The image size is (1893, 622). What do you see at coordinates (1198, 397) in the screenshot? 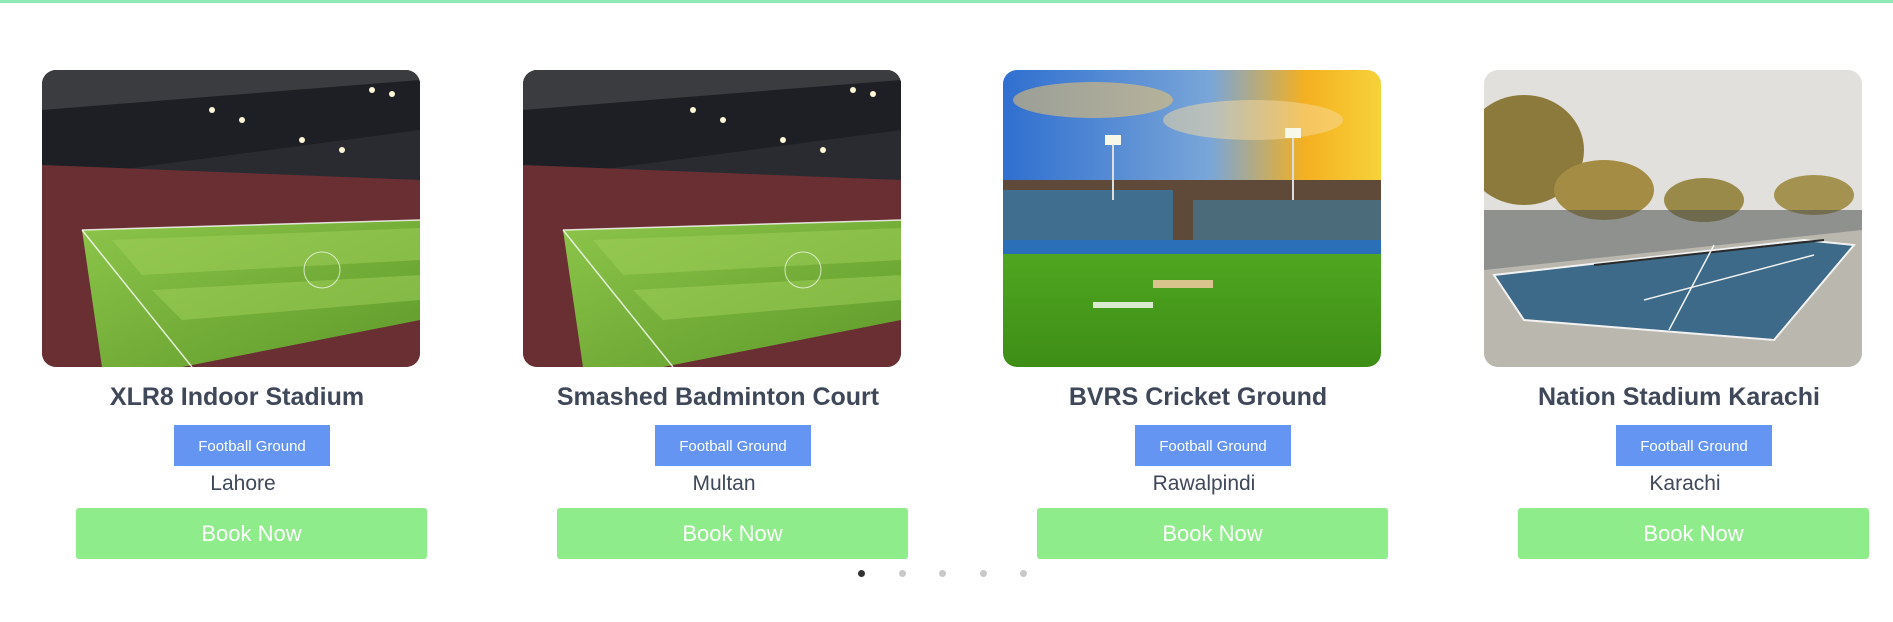
I see `venue-title: BVRS Cricket Ground` at bounding box center [1198, 397].